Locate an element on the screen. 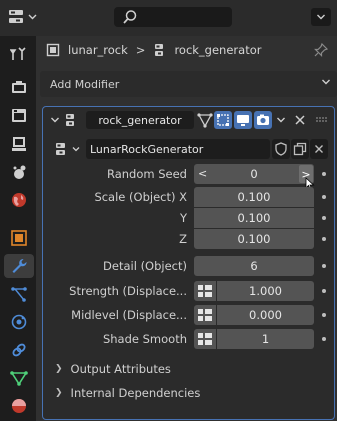 This screenshot has width=337, height=421. view-layer-icon is located at coordinates (19, 144).